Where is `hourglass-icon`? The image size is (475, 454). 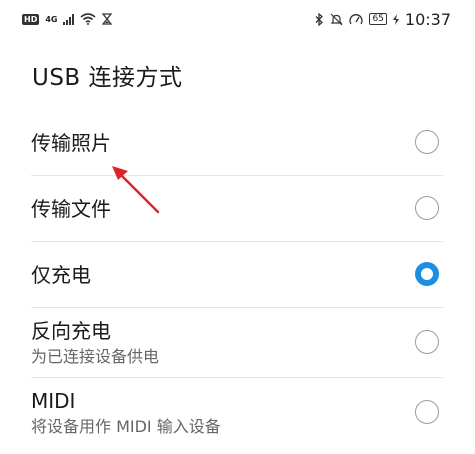
hourglass-icon is located at coordinates (107, 19).